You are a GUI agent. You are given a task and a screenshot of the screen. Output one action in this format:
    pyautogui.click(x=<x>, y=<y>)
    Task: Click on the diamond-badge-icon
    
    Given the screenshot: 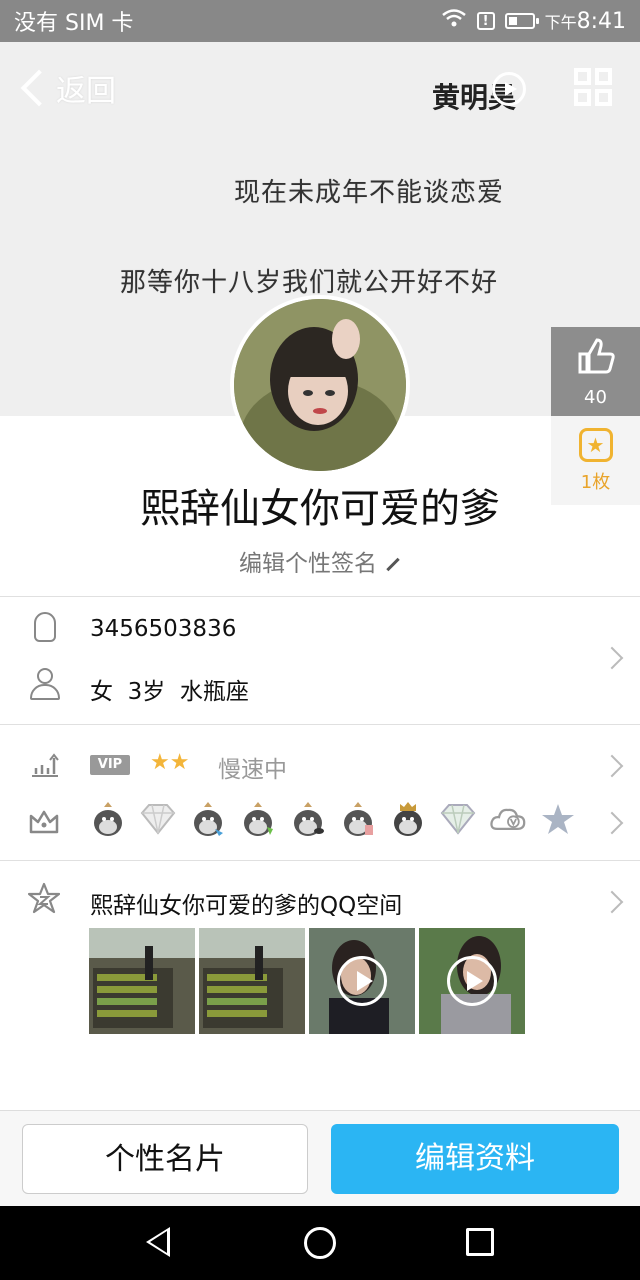 What is the action you would take?
    pyautogui.click(x=158, y=819)
    